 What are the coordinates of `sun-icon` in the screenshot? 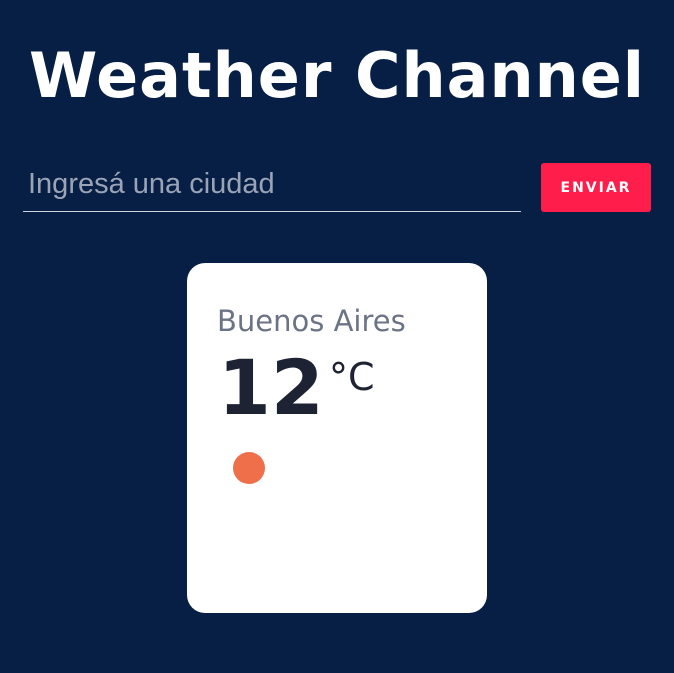 It's located at (249, 468).